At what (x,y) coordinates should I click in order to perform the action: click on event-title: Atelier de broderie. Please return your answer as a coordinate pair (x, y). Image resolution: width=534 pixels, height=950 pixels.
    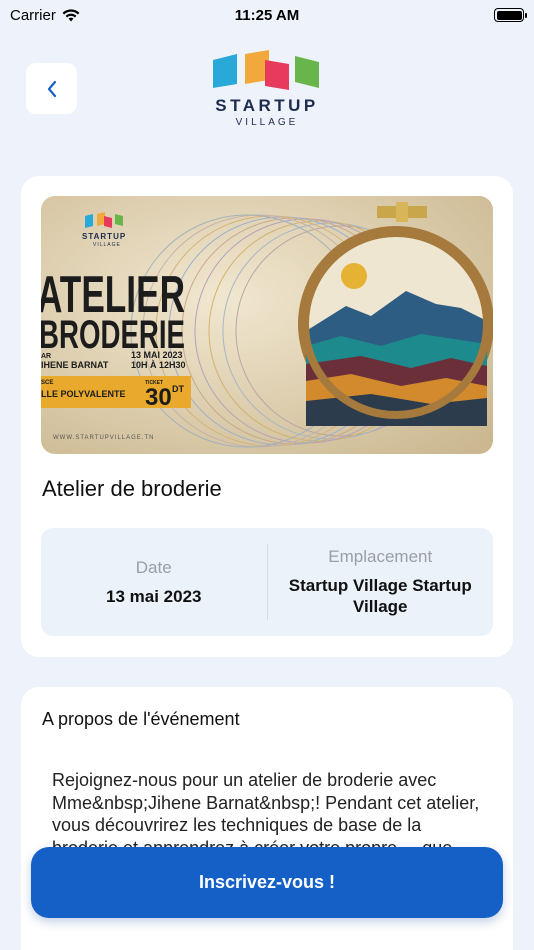
    Looking at the image, I should click on (132, 488).